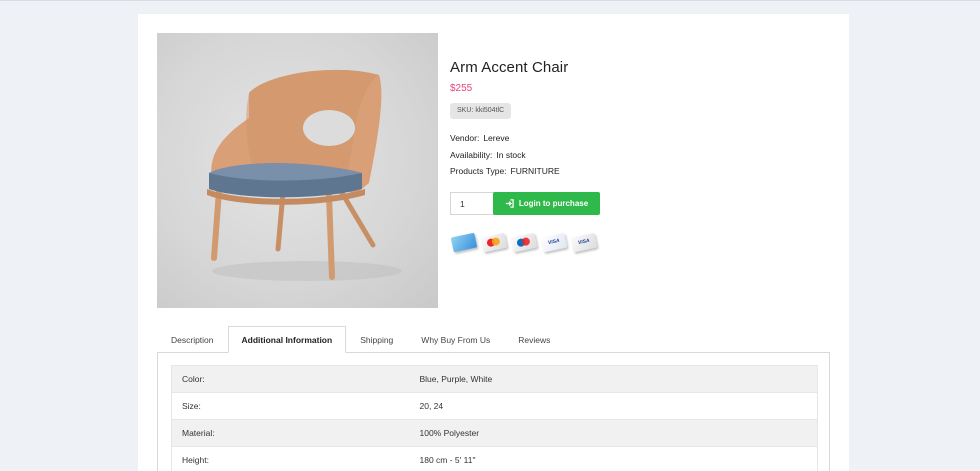  I want to click on sign-in-icon, so click(509, 203).